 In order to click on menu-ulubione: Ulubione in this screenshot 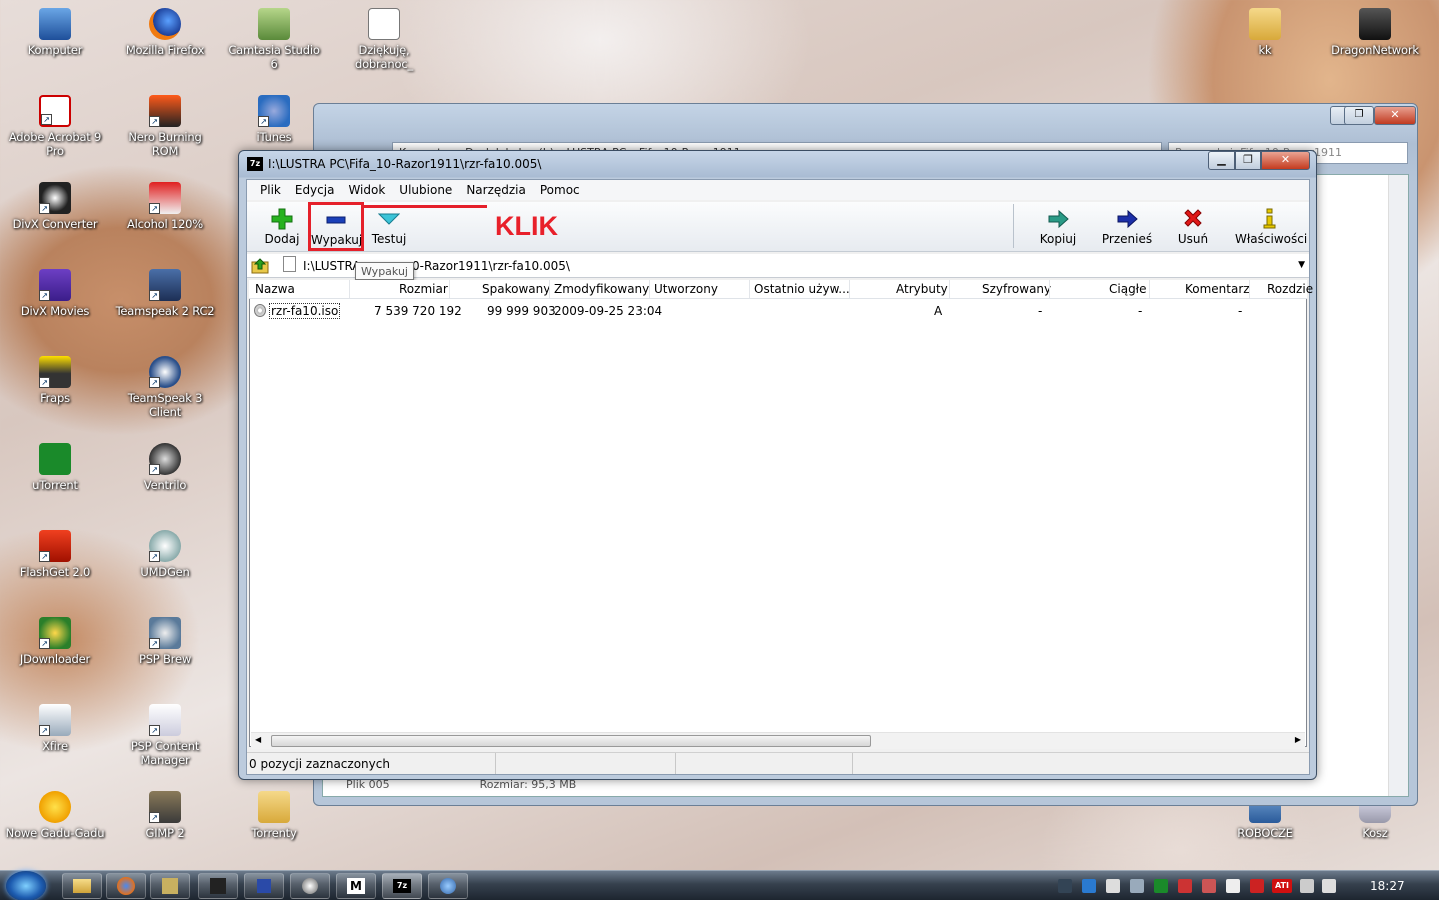, I will do `click(425, 190)`.